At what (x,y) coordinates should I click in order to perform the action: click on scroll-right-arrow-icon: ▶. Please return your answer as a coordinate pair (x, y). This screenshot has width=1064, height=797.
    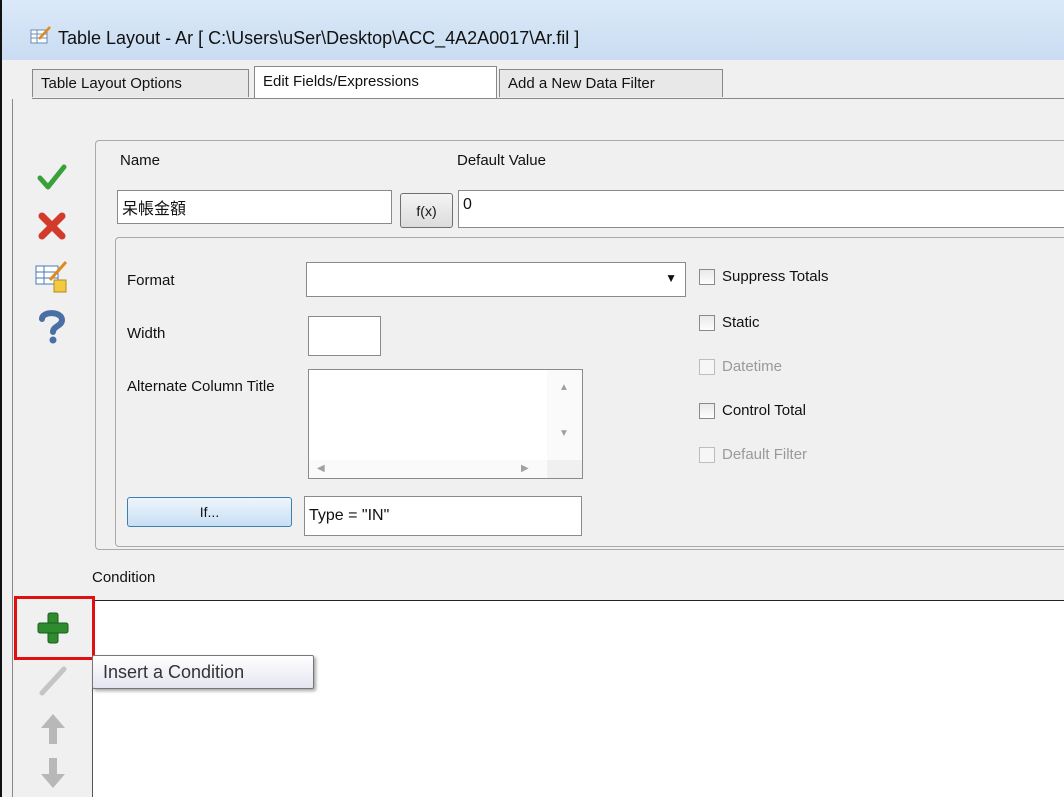
    Looking at the image, I should click on (525, 468).